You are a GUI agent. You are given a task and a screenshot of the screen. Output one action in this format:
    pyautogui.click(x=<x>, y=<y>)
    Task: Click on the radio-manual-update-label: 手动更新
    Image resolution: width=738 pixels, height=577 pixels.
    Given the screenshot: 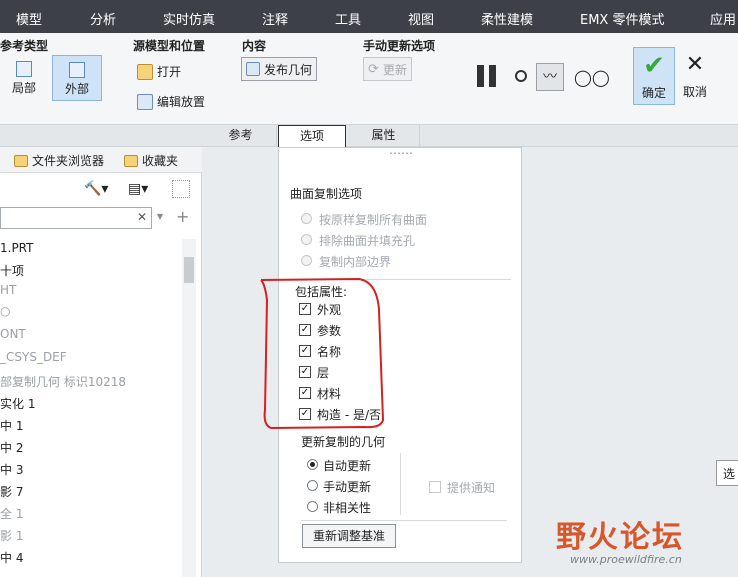 What is the action you would take?
    pyautogui.click(x=347, y=487)
    